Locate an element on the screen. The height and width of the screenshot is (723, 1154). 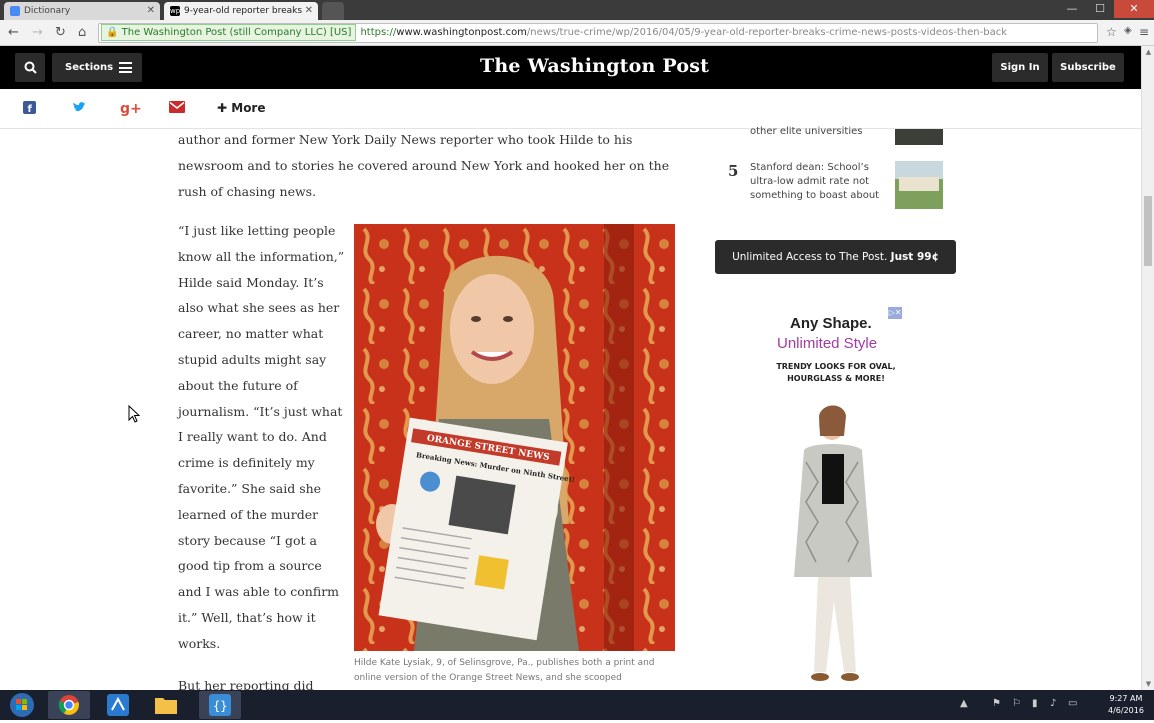
new-tab-button is located at coordinates (333, 11).